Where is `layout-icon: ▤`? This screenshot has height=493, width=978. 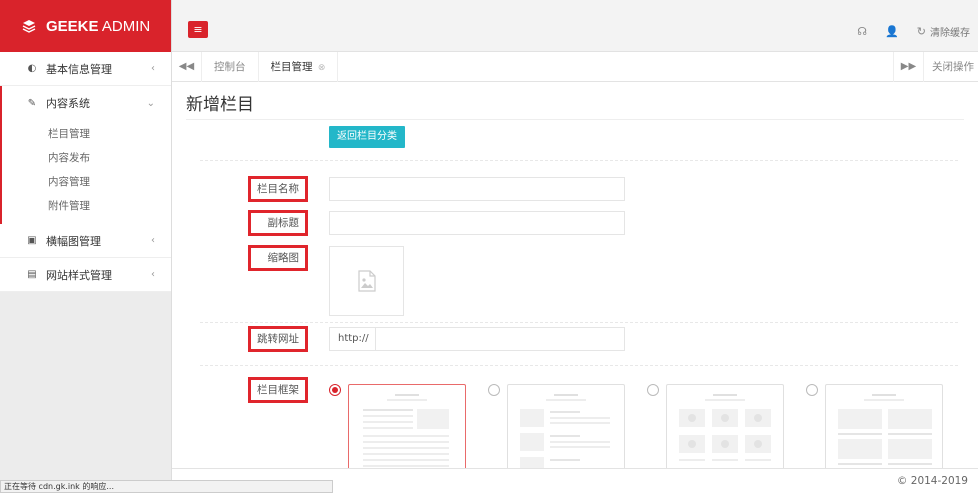
layout-icon: ▤ is located at coordinates (32, 274).